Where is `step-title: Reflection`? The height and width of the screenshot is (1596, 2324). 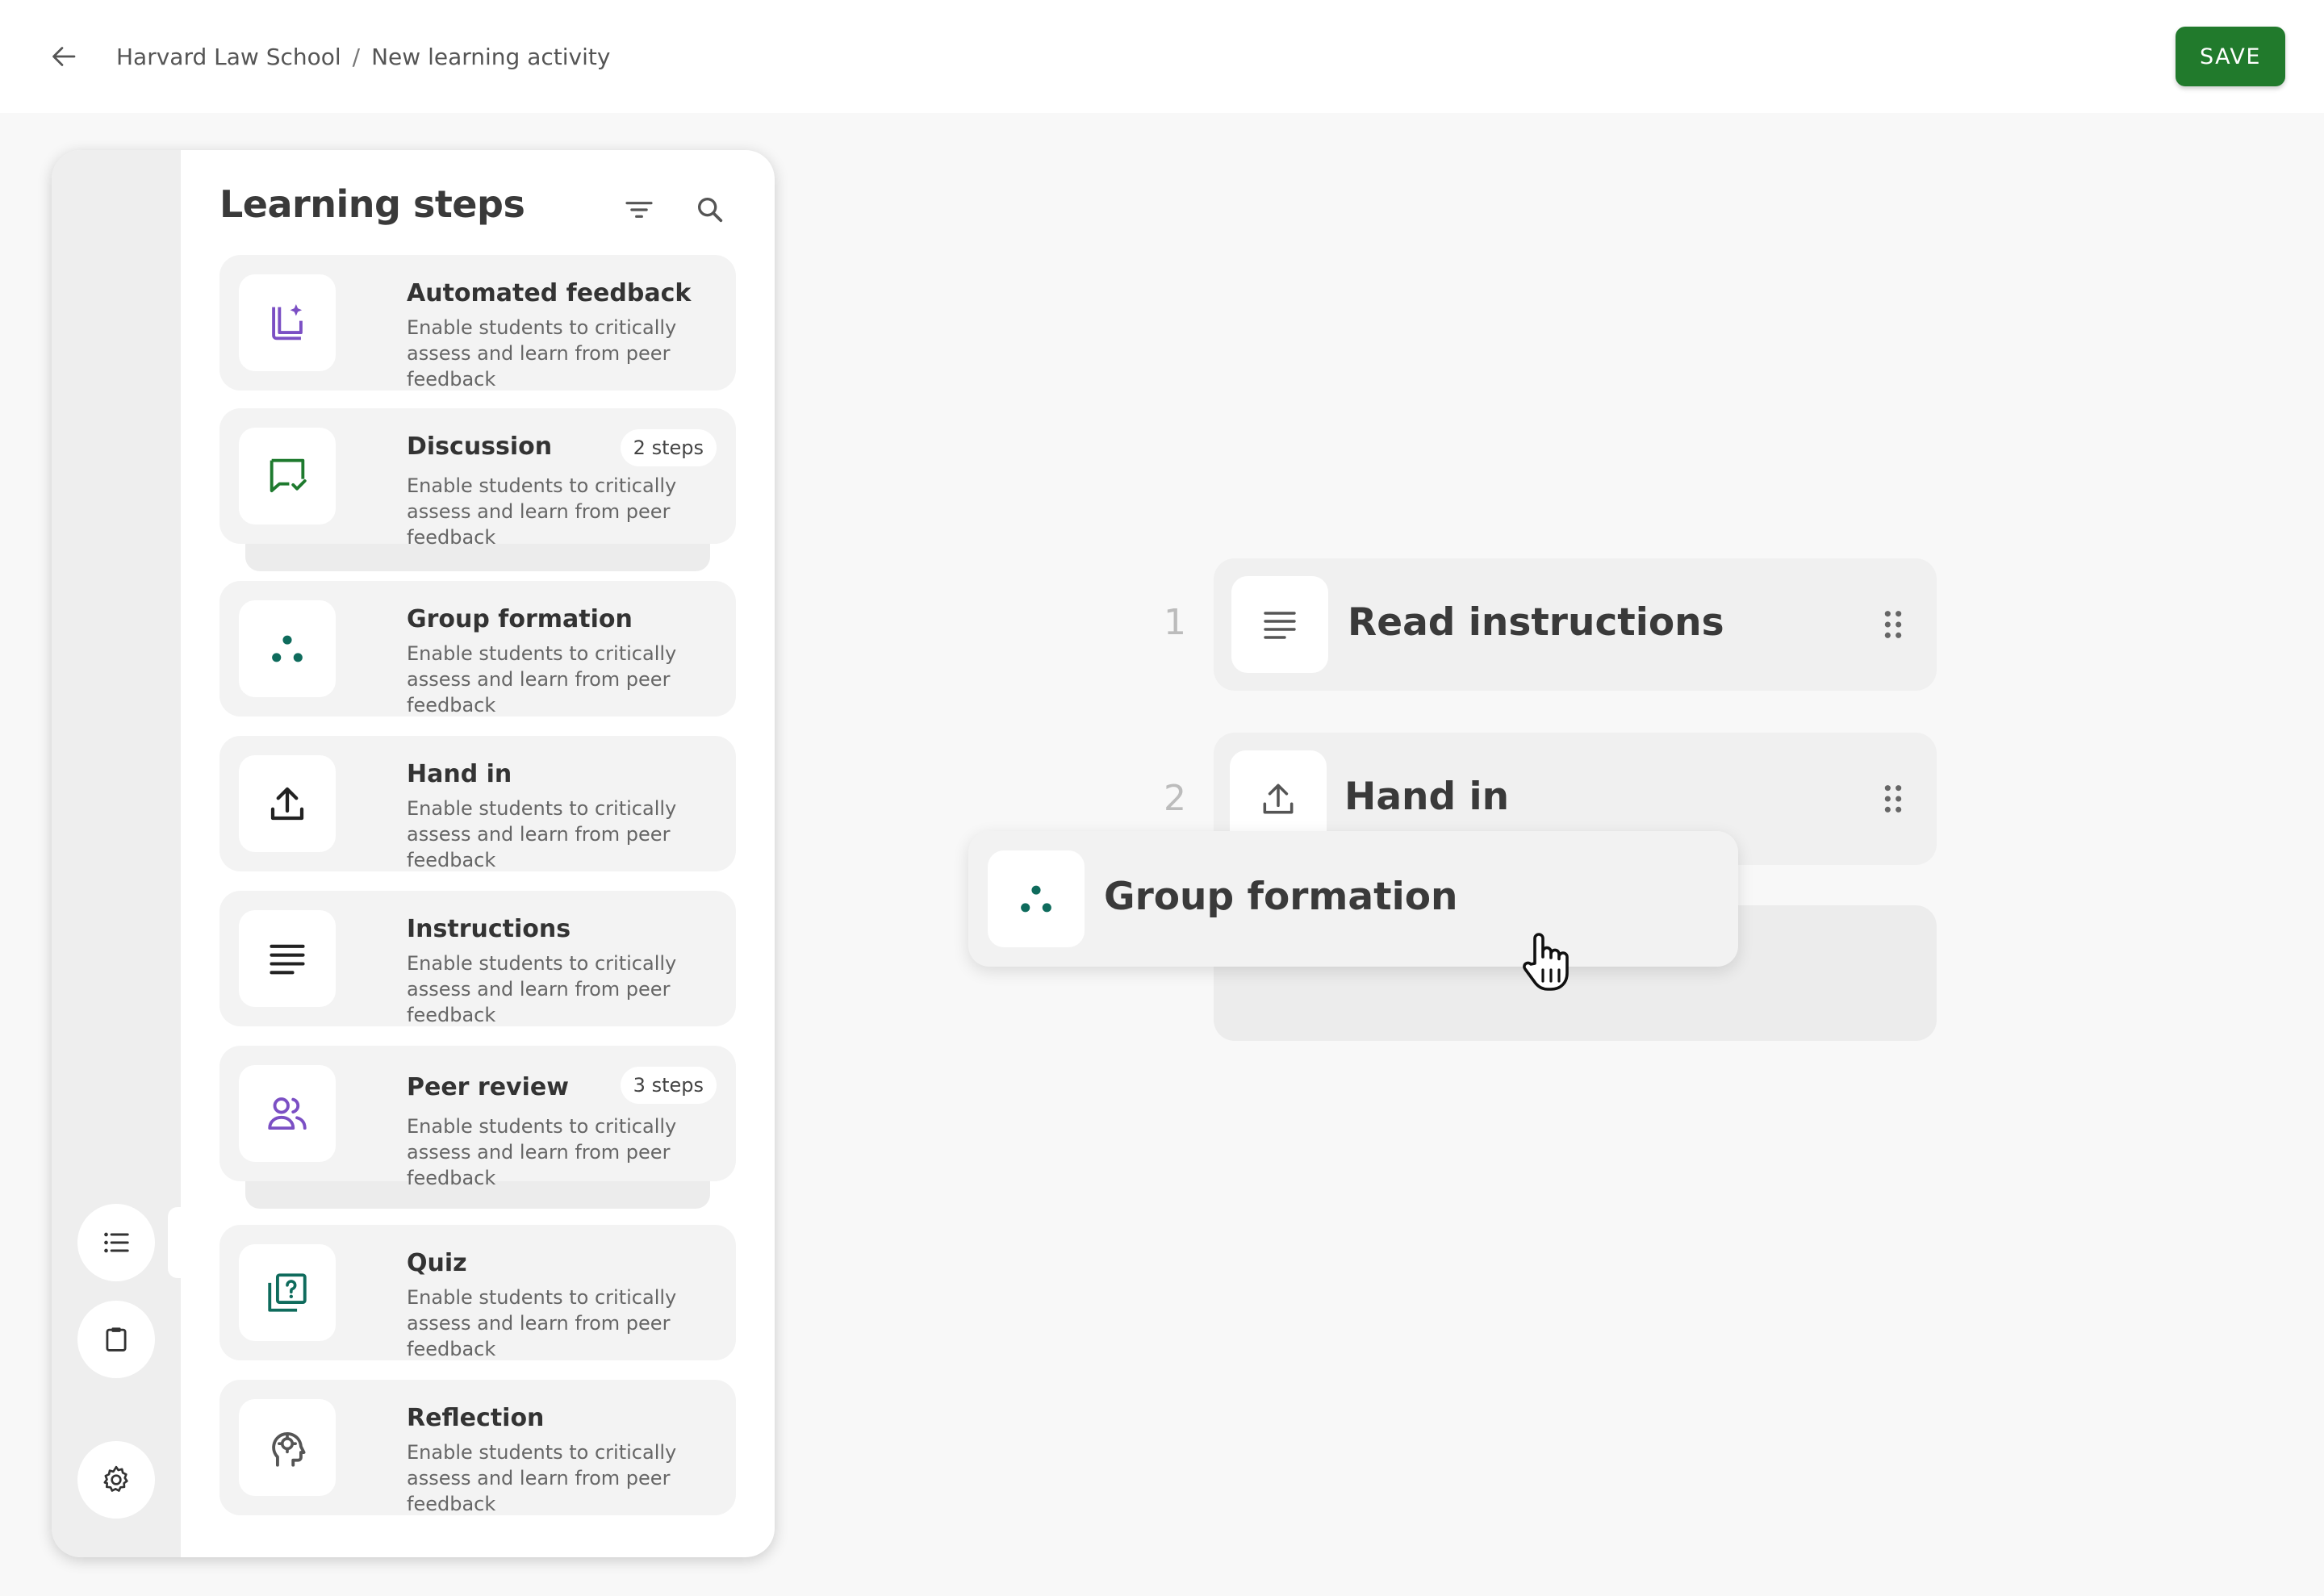 step-title: Reflection is located at coordinates (476, 1418).